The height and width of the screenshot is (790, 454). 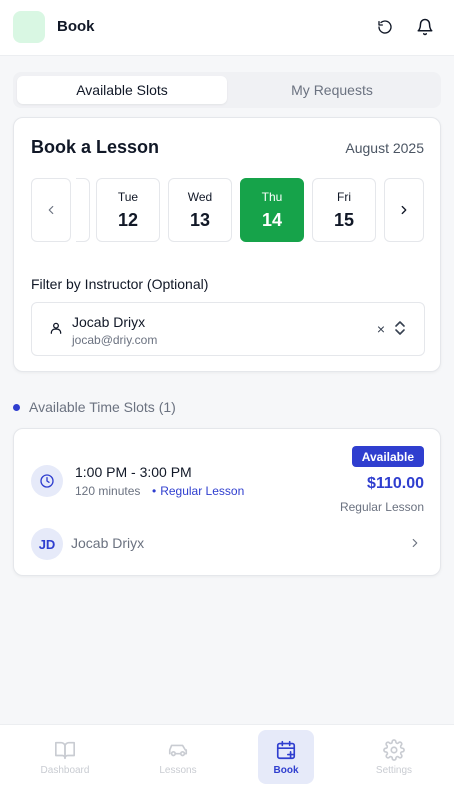 I want to click on nav-item-book: Book, so click(x=286, y=757).